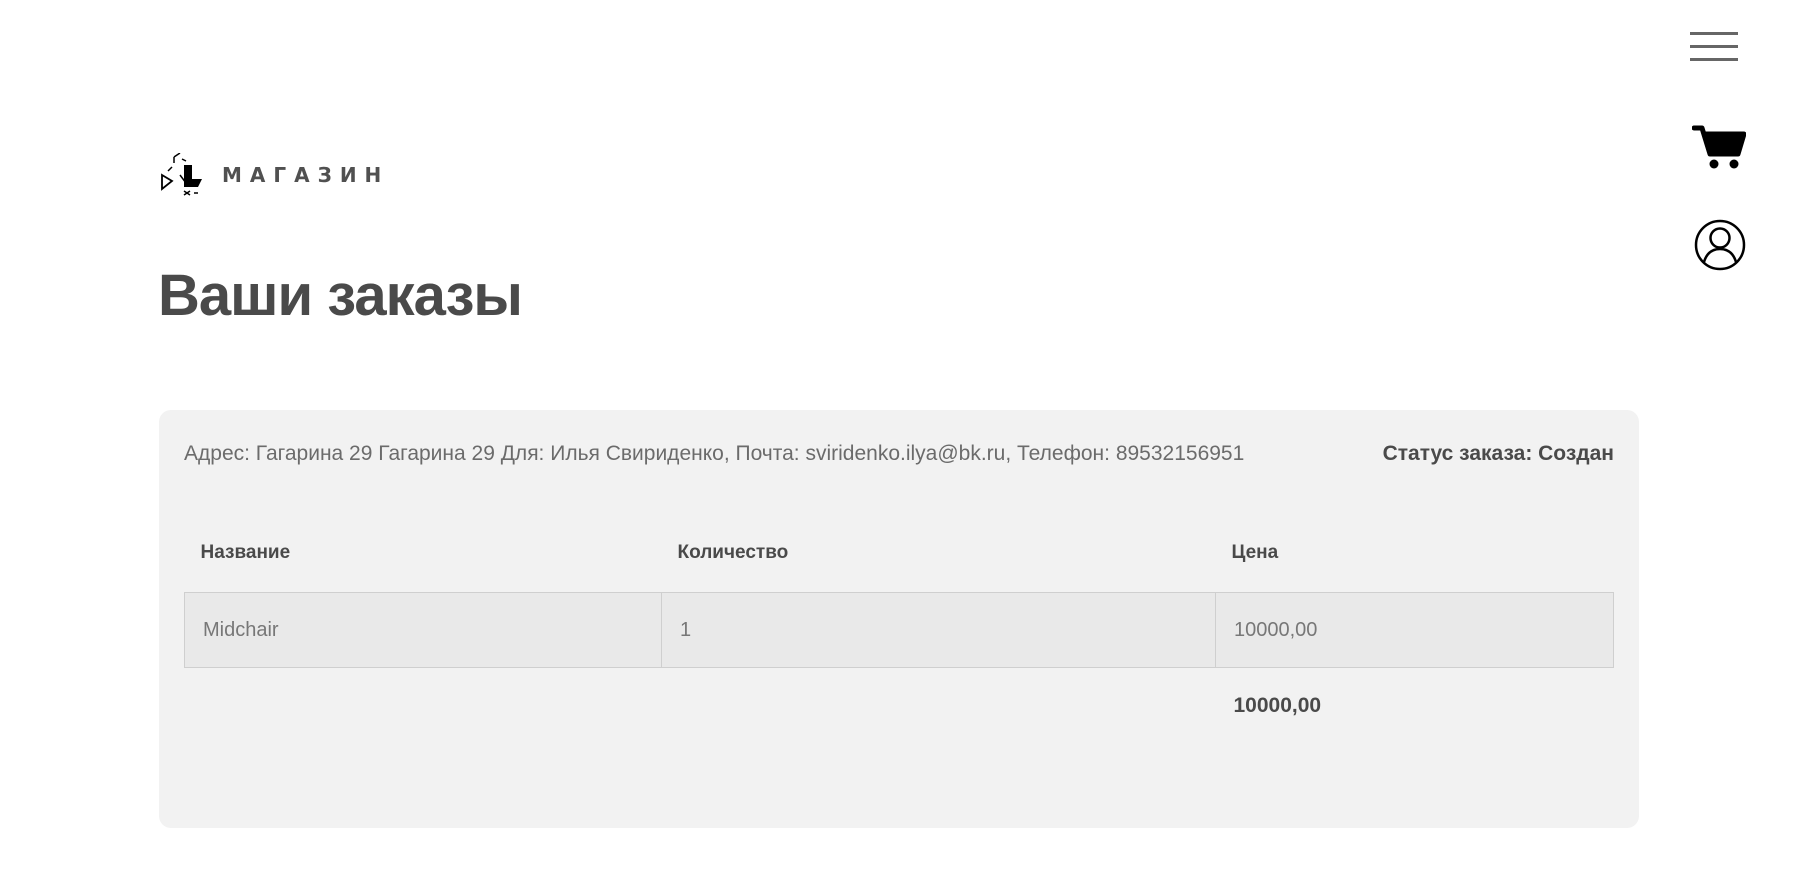 The width and height of the screenshot is (1797, 882). I want to click on item-quantity-cell: 1, so click(938, 630).